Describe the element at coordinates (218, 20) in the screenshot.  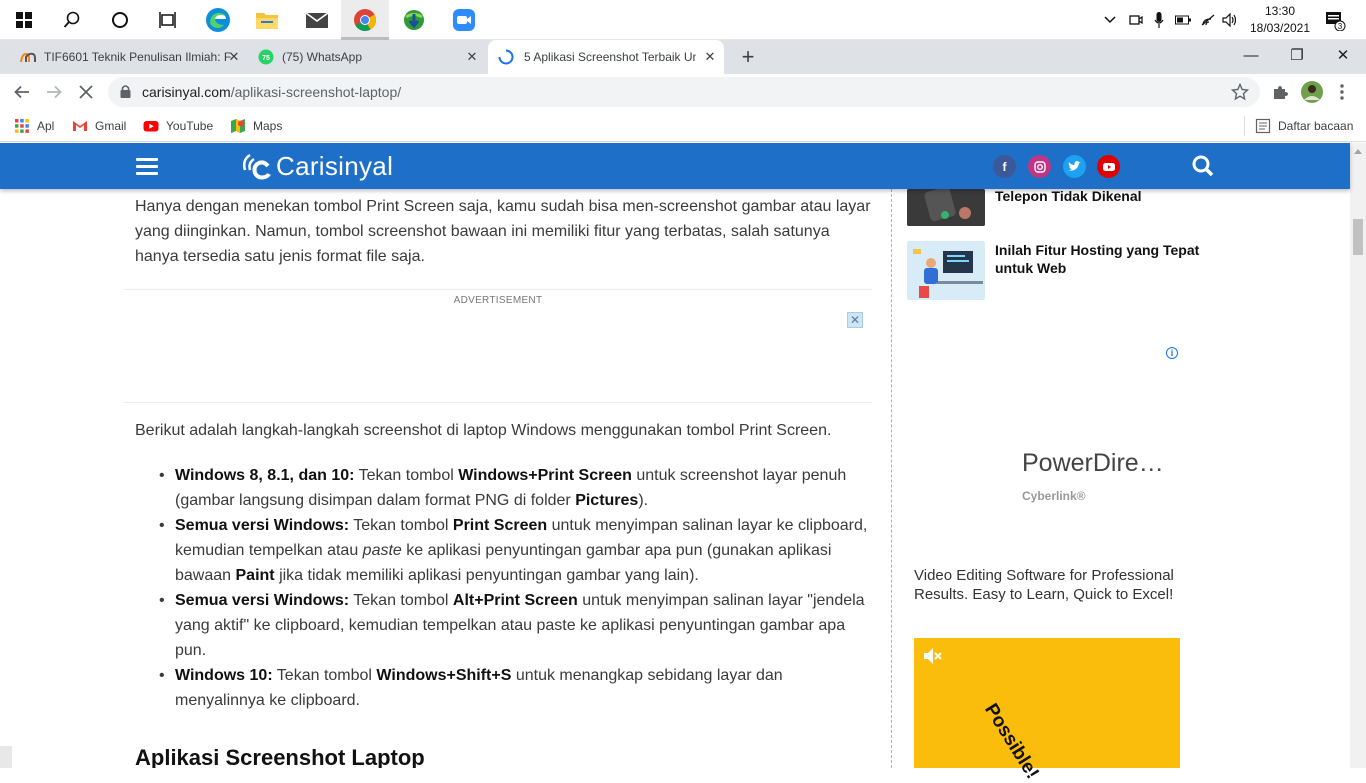
I see `edge-icon` at that location.